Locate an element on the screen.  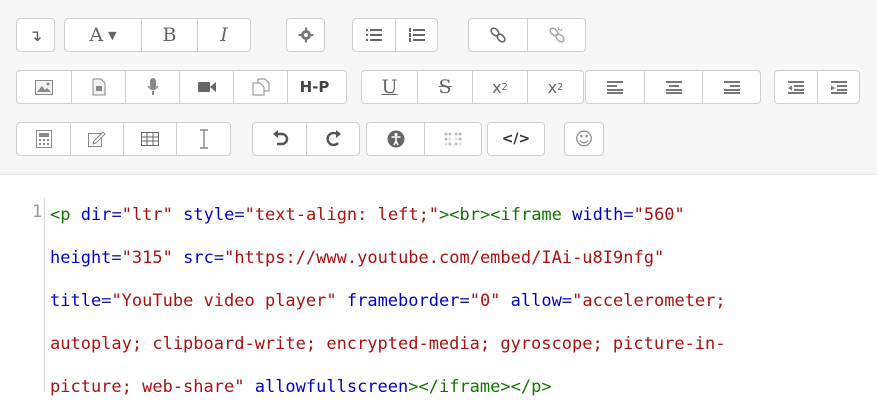
subscript-button: x2 is located at coordinates (499, 87).